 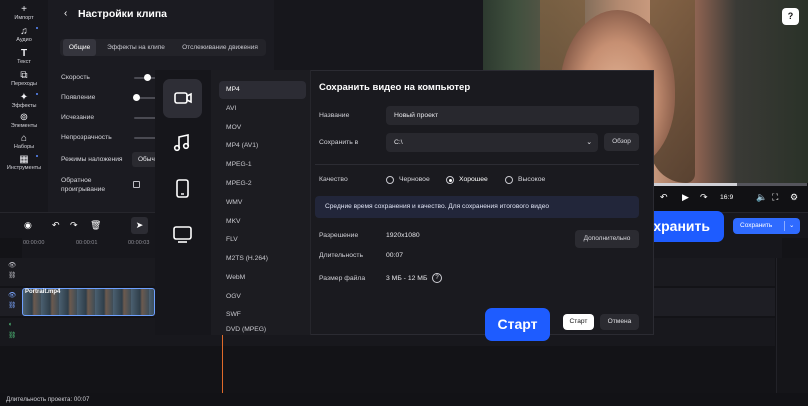 I want to click on fullscreen-icon: ⛶, so click(x=775, y=197).